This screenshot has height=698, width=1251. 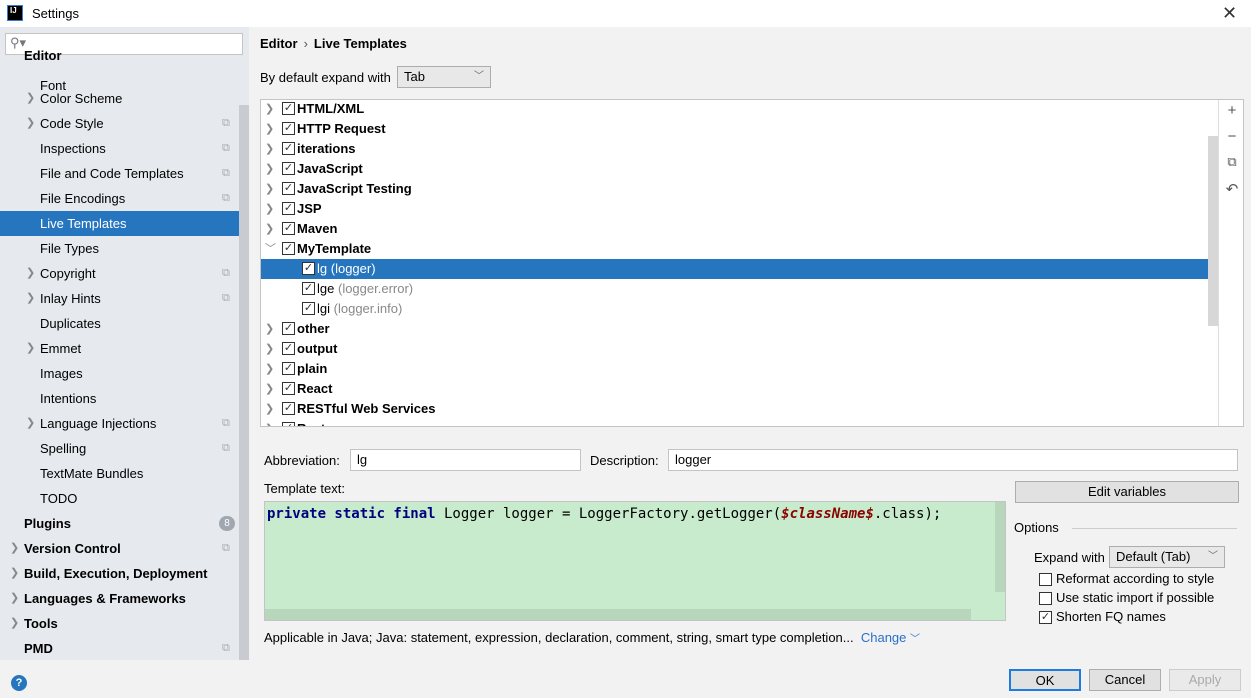 What do you see at coordinates (119, 148) in the screenshot?
I see `sidebar-item-inspections: Inspections ⧉` at bounding box center [119, 148].